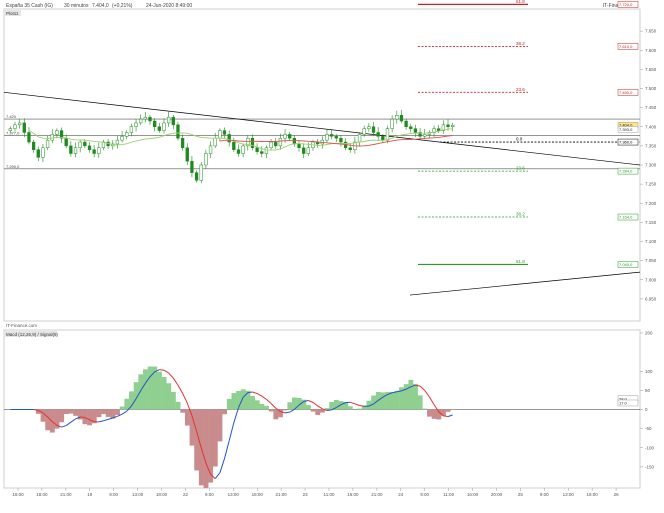 The image size is (664, 513). I want to click on x-axis-label: 11:00, so click(329, 494).